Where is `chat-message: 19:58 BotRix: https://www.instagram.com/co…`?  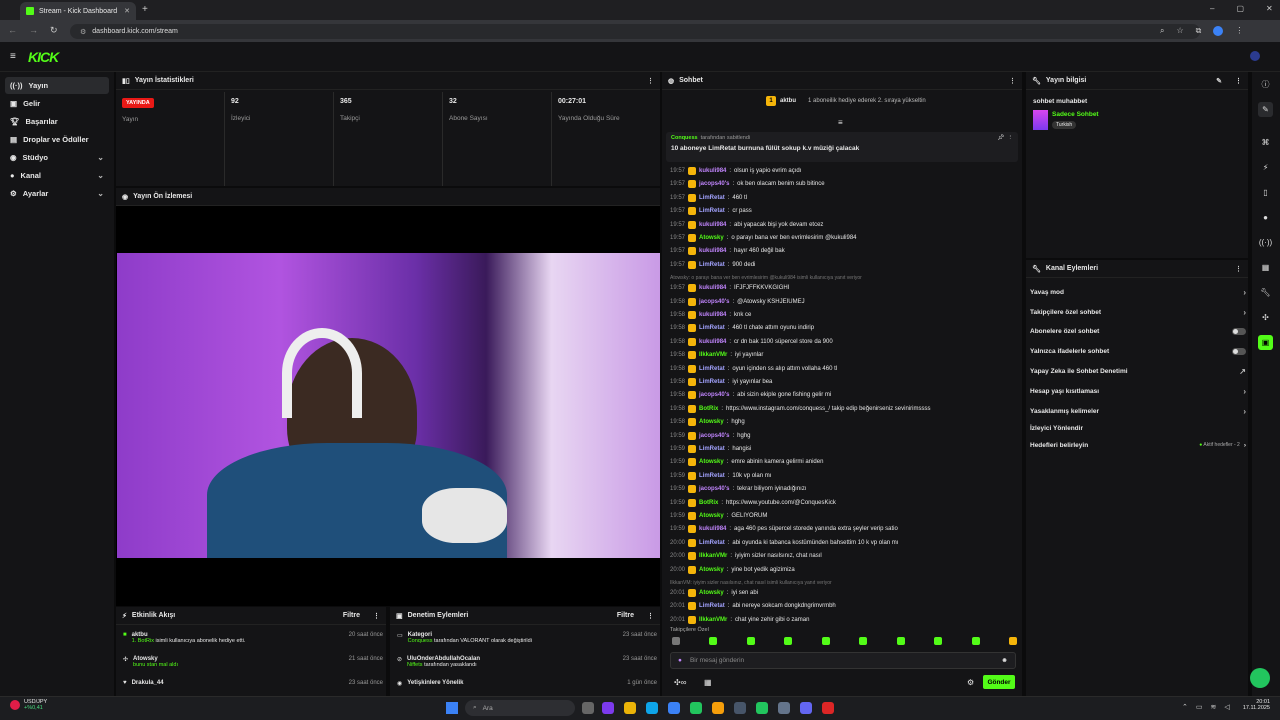
chat-message: 19:58 BotRix: https://www.instagram.com/co… is located at coordinates (842, 409).